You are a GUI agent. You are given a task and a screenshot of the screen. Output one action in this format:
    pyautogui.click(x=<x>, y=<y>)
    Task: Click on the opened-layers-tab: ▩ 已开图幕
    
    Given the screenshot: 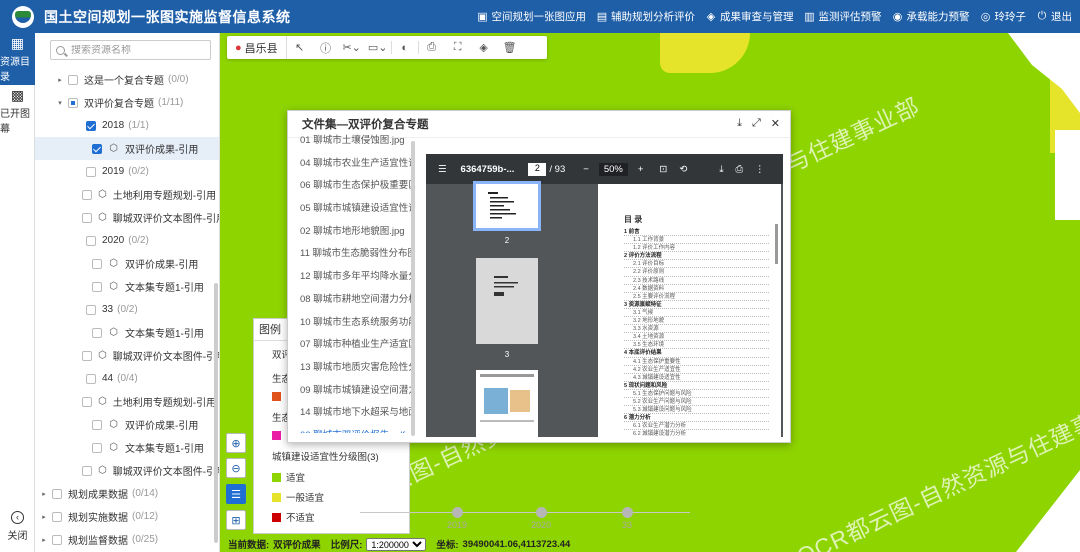 What is the action you would take?
    pyautogui.click(x=17, y=111)
    